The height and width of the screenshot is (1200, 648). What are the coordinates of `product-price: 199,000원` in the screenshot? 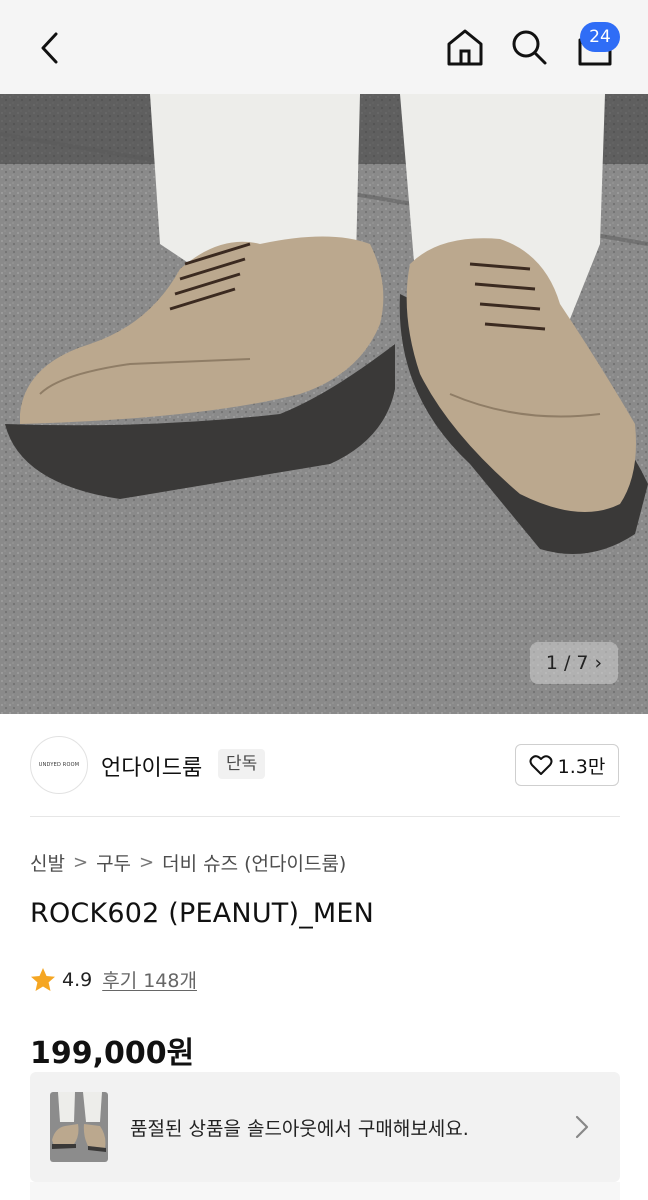 It's located at (112, 1053).